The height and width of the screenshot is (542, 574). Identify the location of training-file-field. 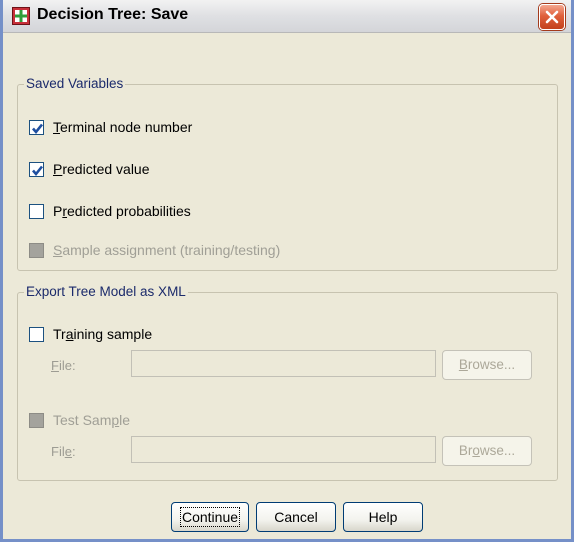
(283, 363).